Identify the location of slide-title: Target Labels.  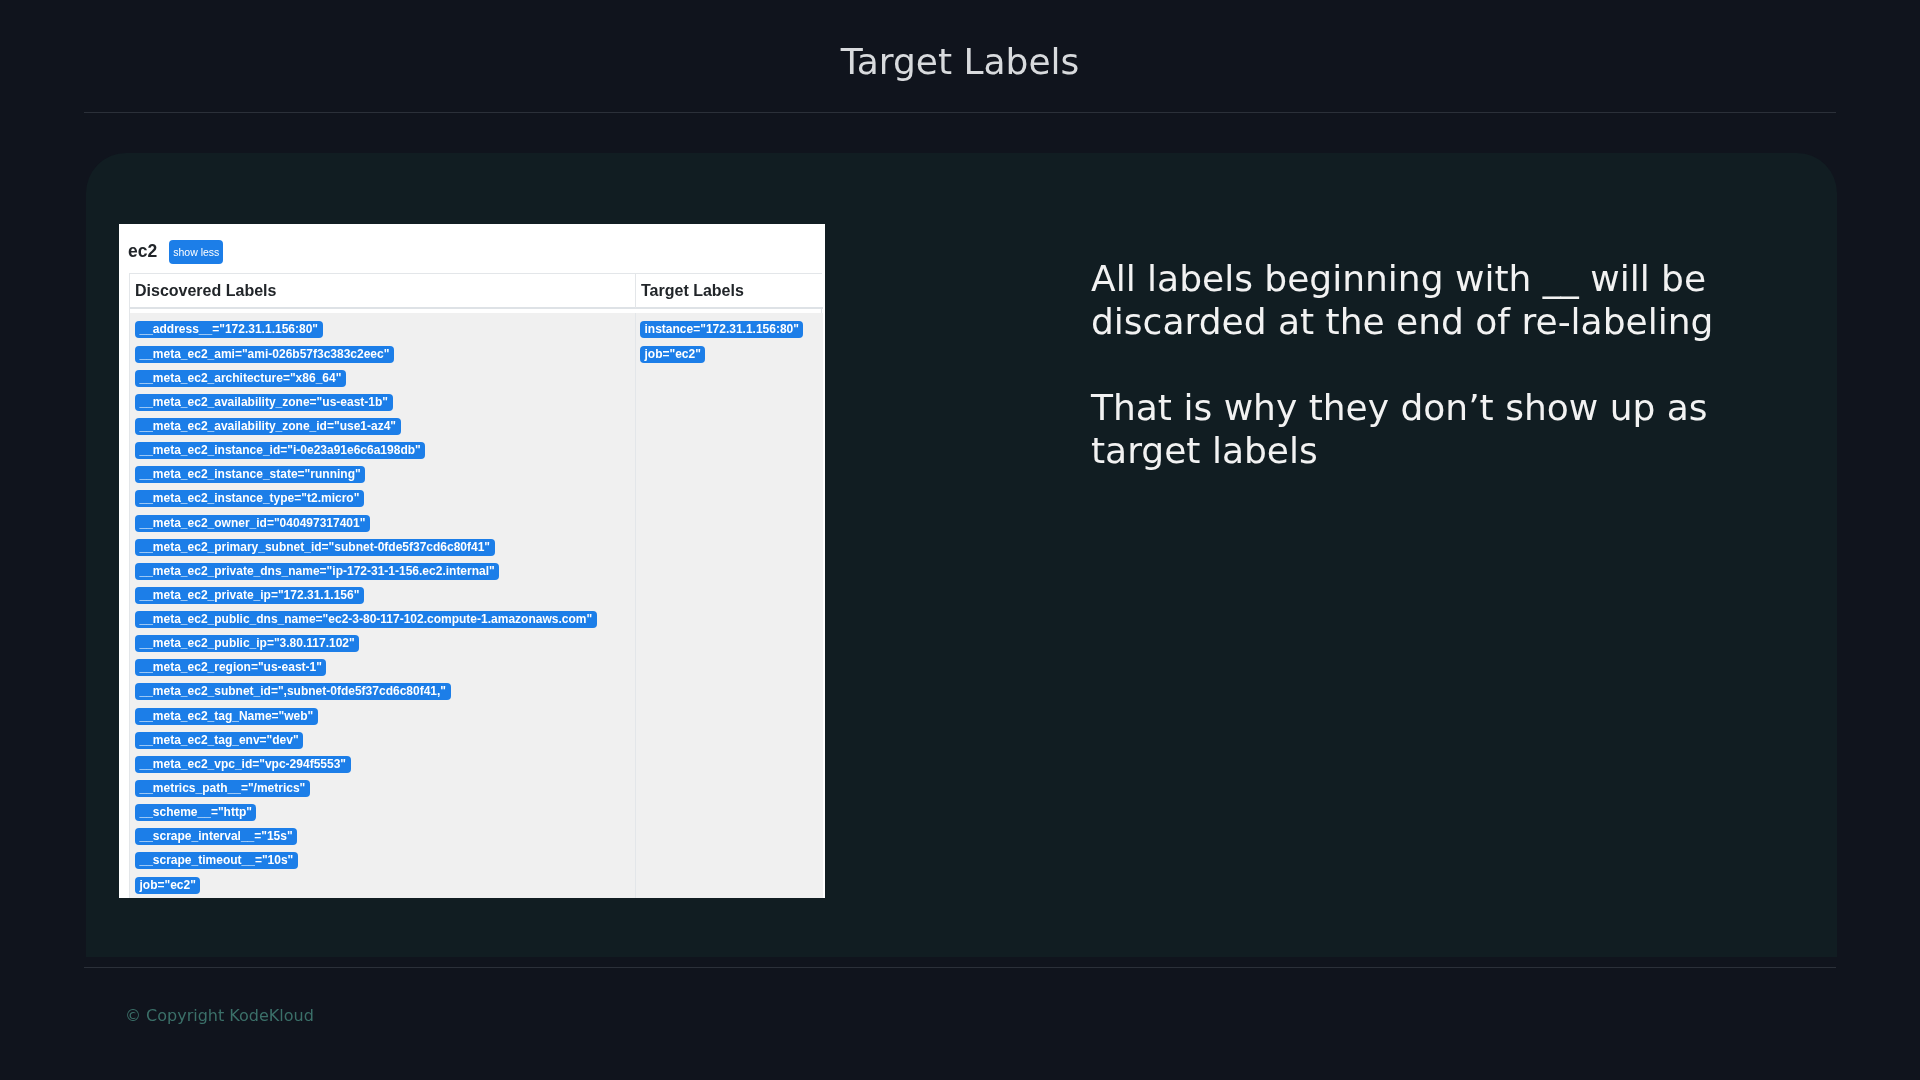
(960, 62).